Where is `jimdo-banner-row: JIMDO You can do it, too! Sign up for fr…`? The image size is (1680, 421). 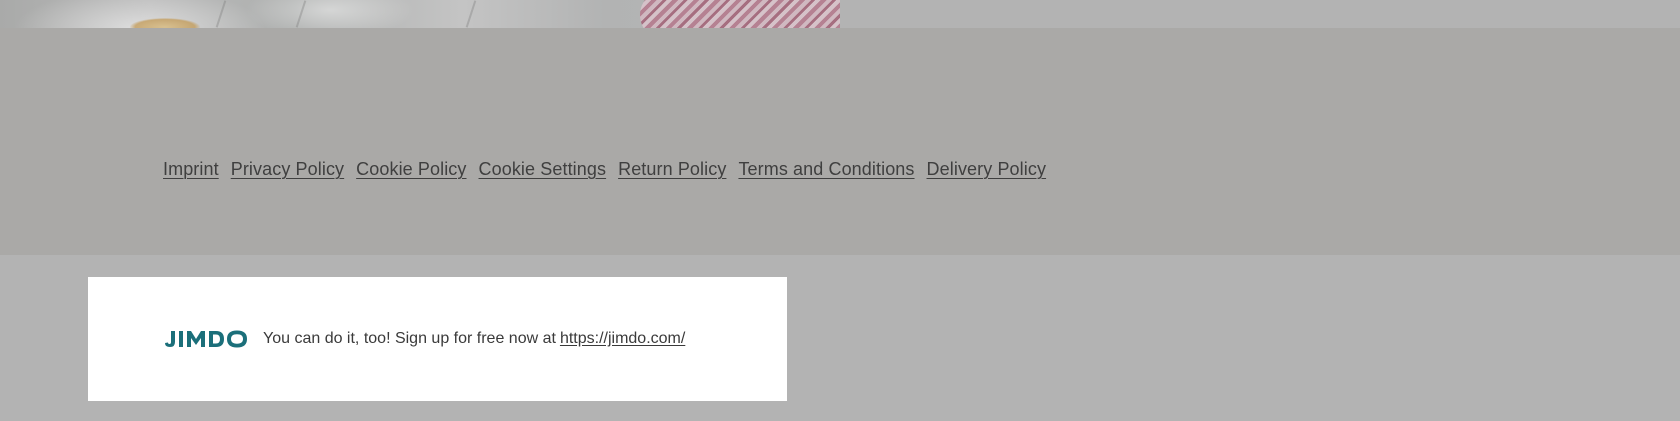
jimdo-banner-row: JIMDO You can do it, too! Sign up for fr… is located at coordinates (424, 339).